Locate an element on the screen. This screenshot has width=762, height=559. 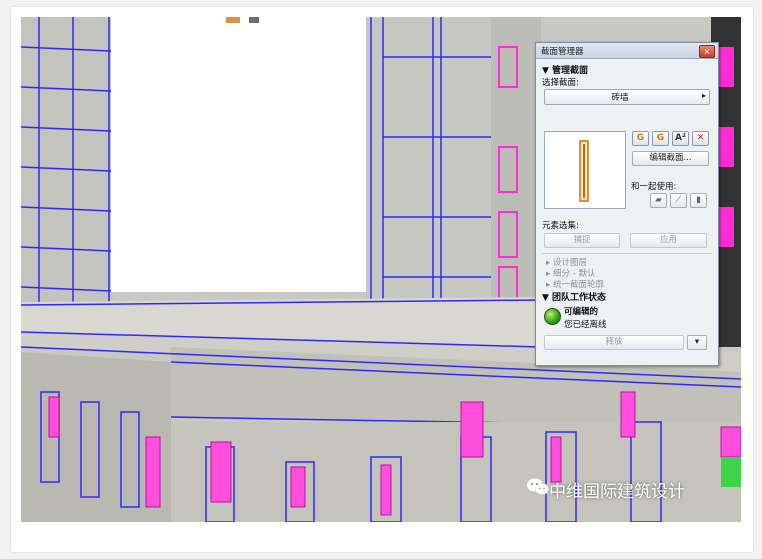
wechat-icon is located at coordinates (538, 486).